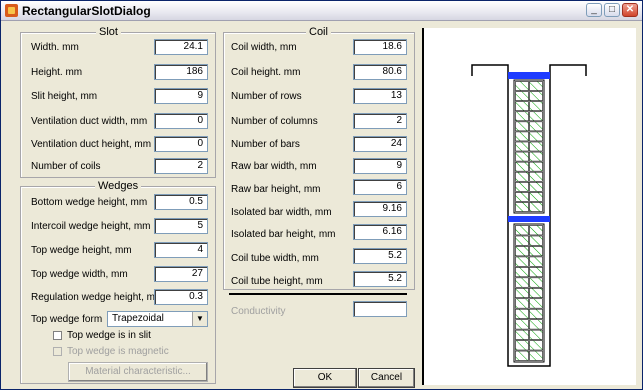  I want to click on top-wedge-form-label: Top wedge form, so click(67, 319).